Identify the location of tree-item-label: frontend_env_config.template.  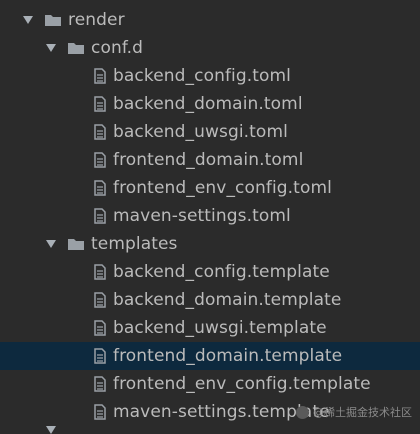
(242, 384).